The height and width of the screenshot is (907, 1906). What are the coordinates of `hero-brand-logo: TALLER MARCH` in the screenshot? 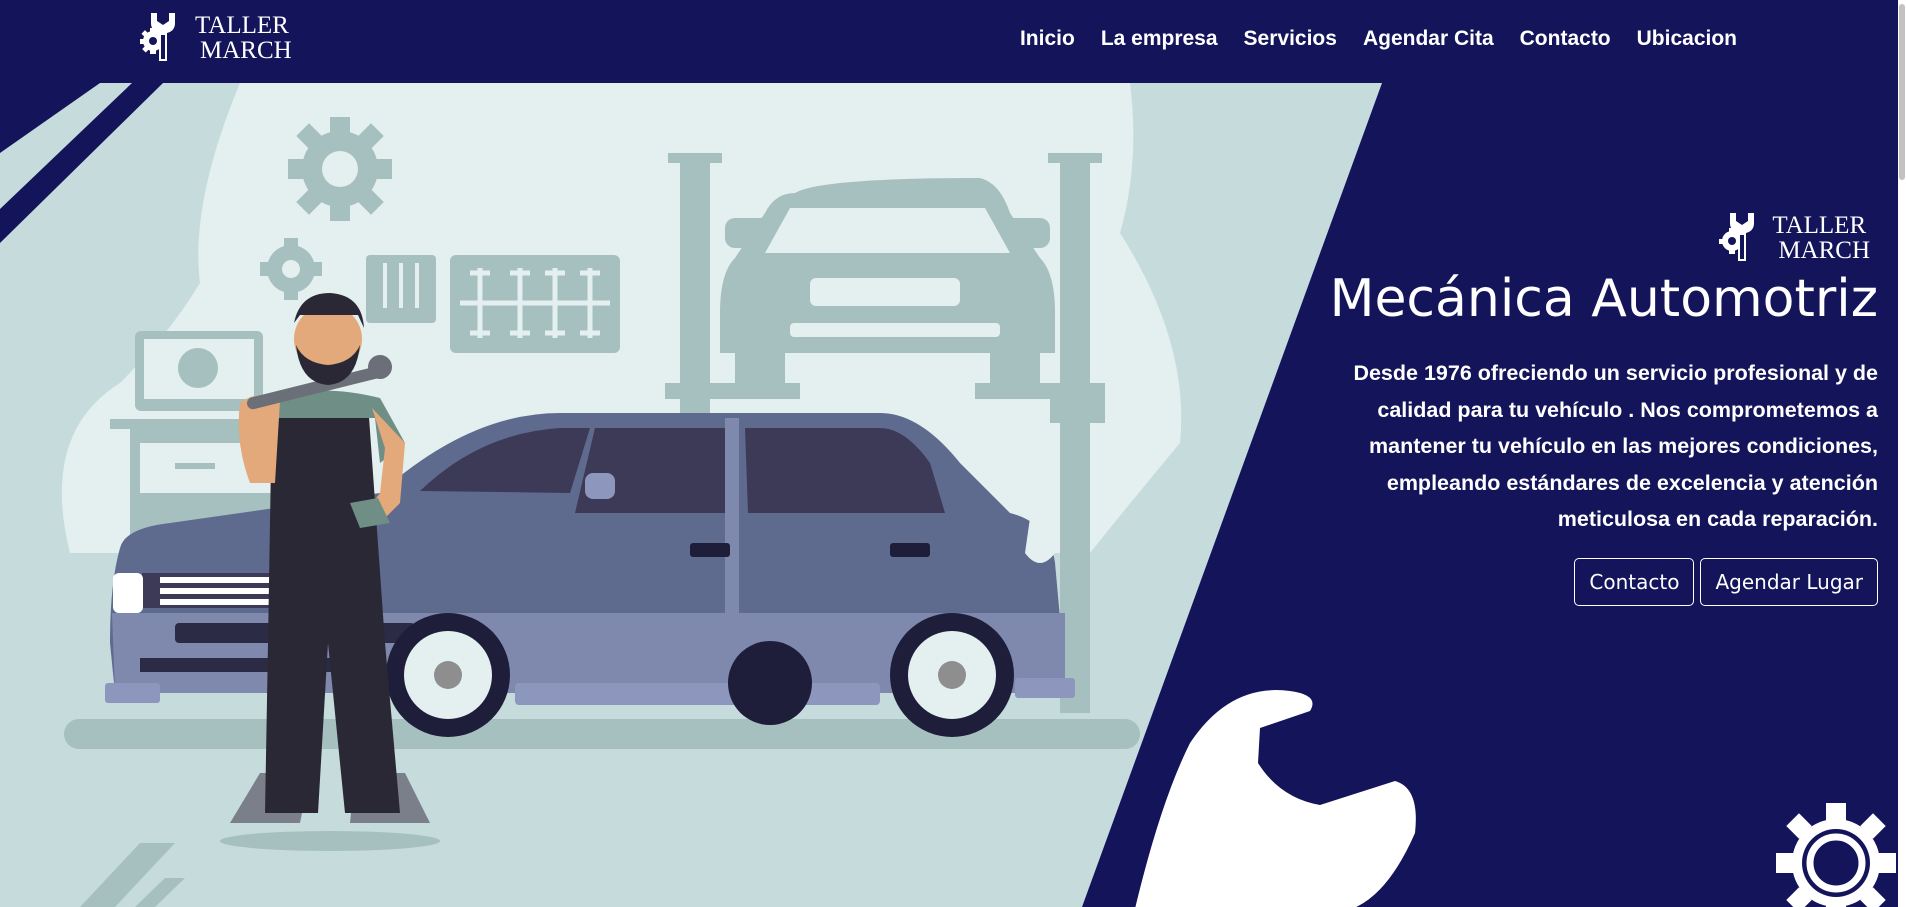 It's located at (1794, 238).